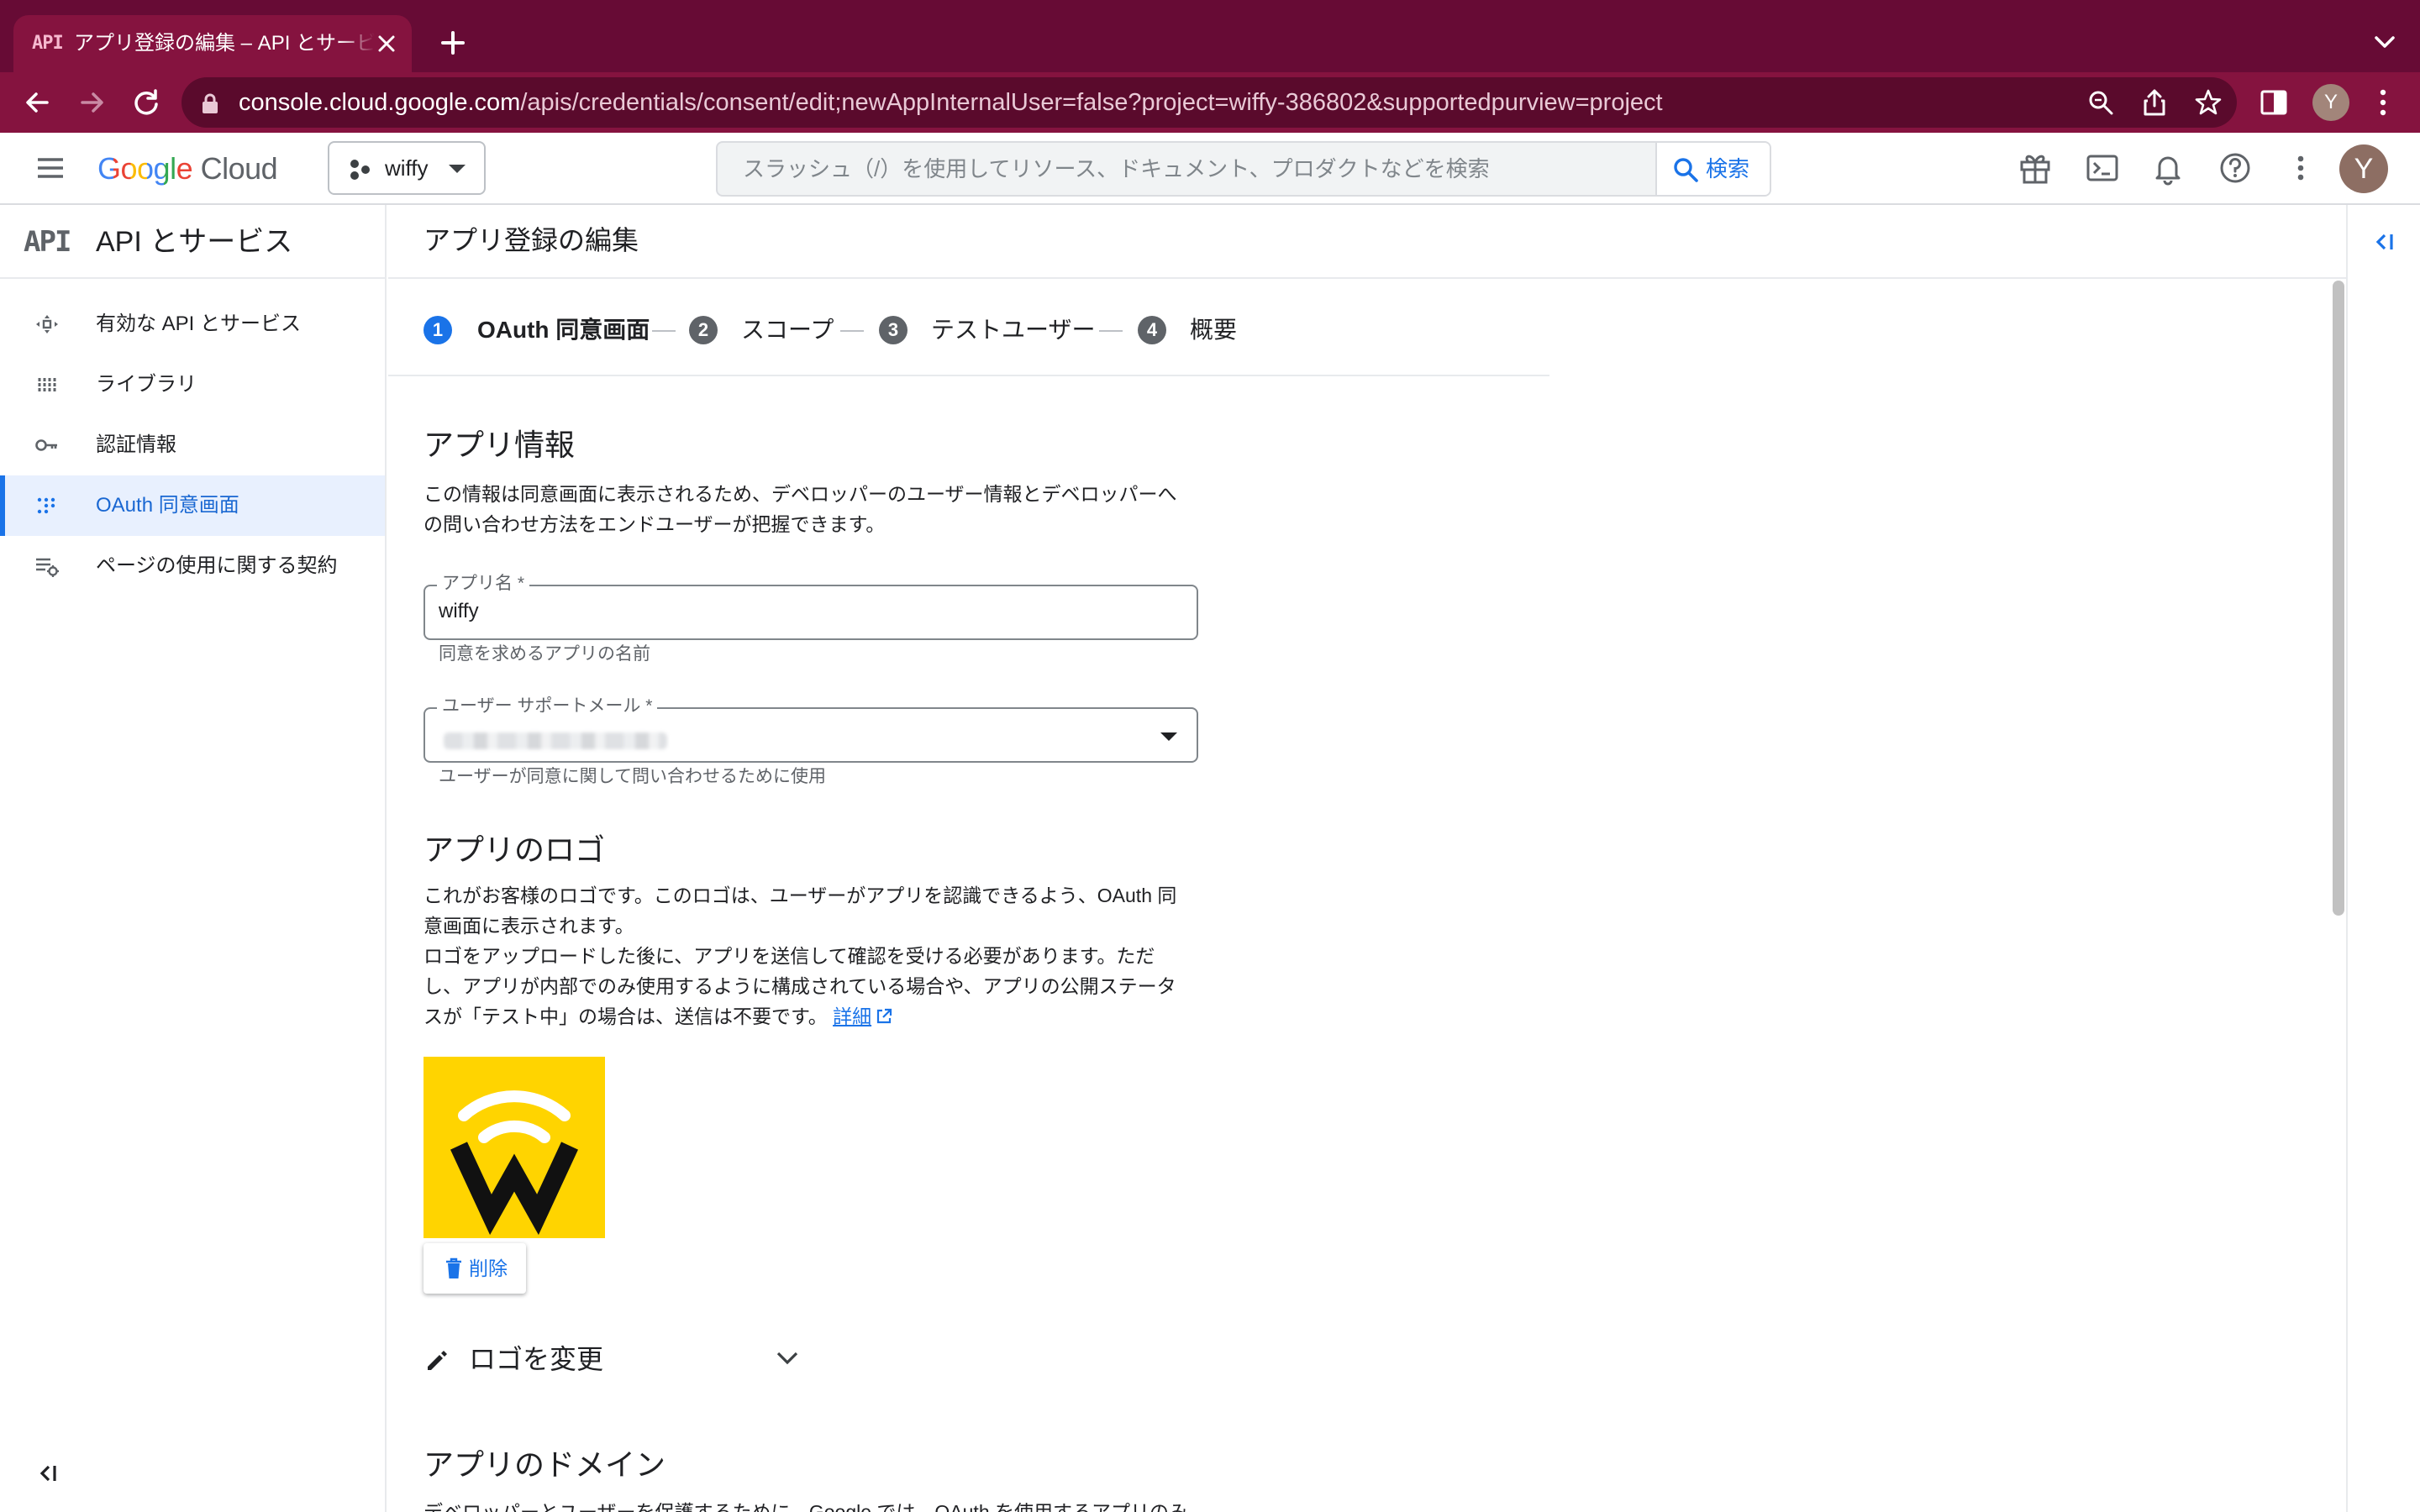 This screenshot has width=2420, height=1512. I want to click on details-link: 詳細, so click(863, 1016).